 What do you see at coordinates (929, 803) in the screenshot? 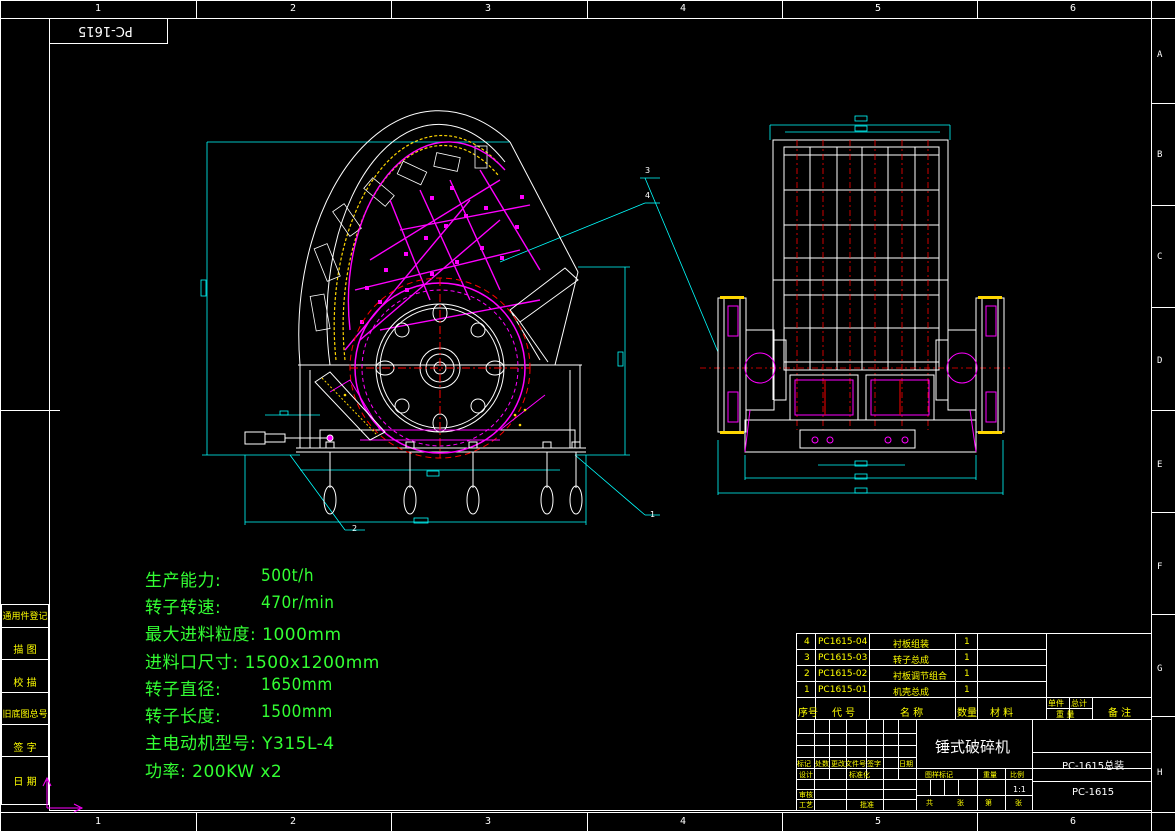
I see `sheet-label: 共` at bounding box center [929, 803].